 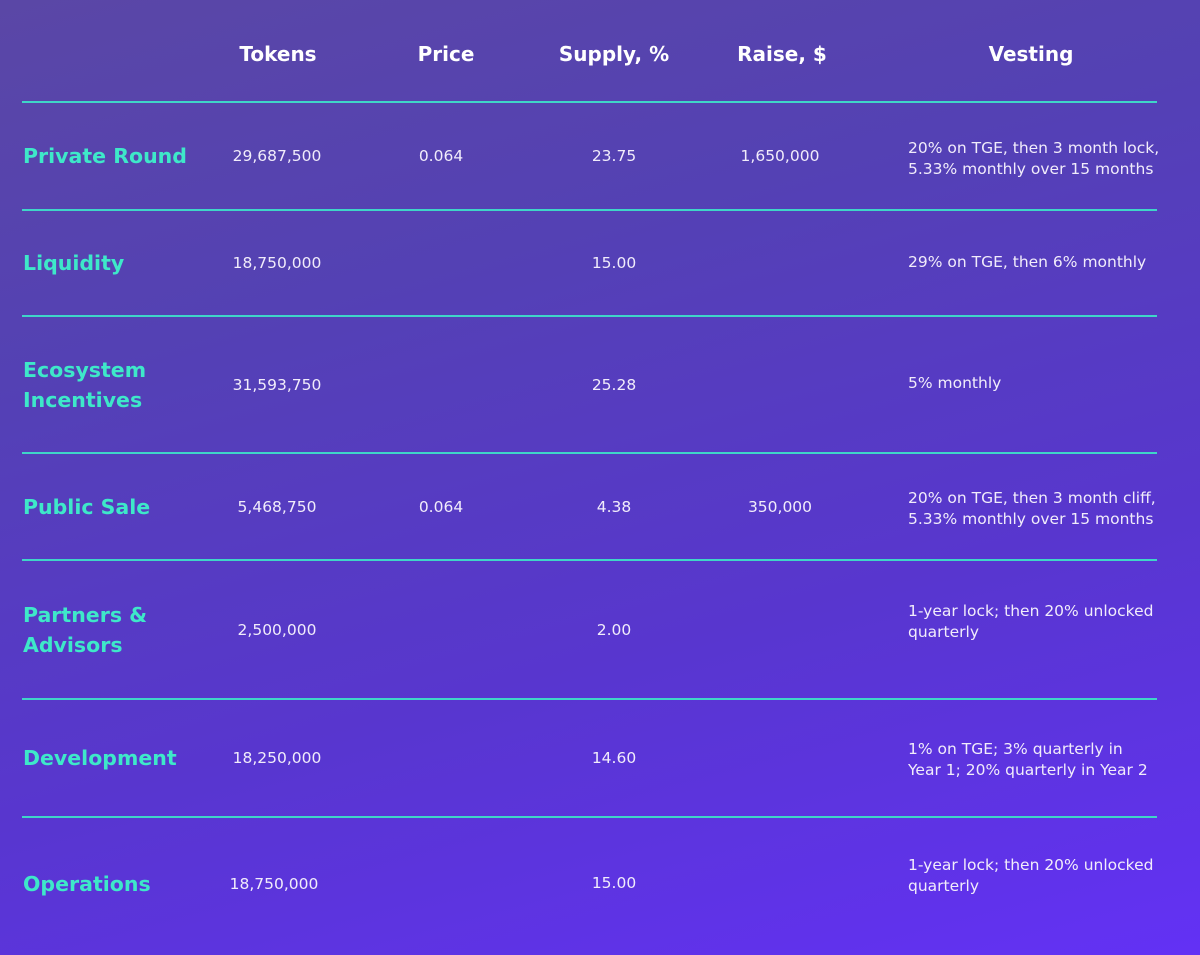 What do you see at coordinates (614, 54) in the screenshot?
I see `header-supply: Supply, %` at bounding box center [614, 54].